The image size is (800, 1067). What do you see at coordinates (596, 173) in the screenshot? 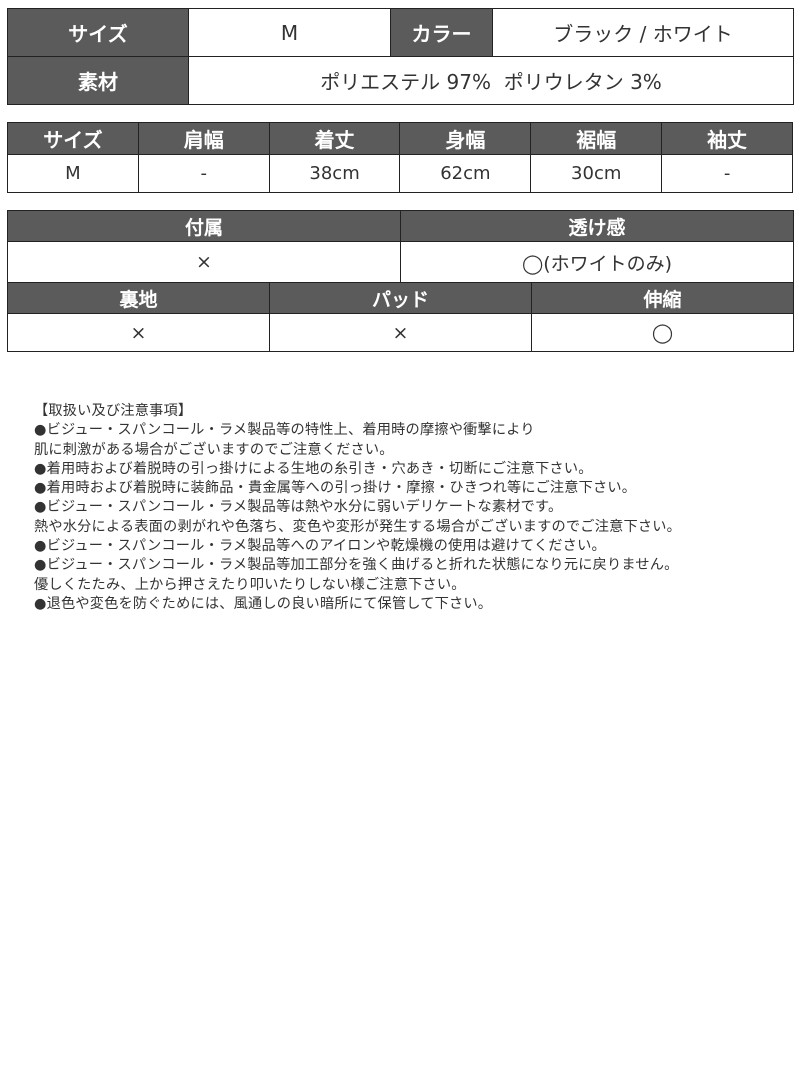
I see `size-cell-hem: 30cm` at bounding box center [596, 173].